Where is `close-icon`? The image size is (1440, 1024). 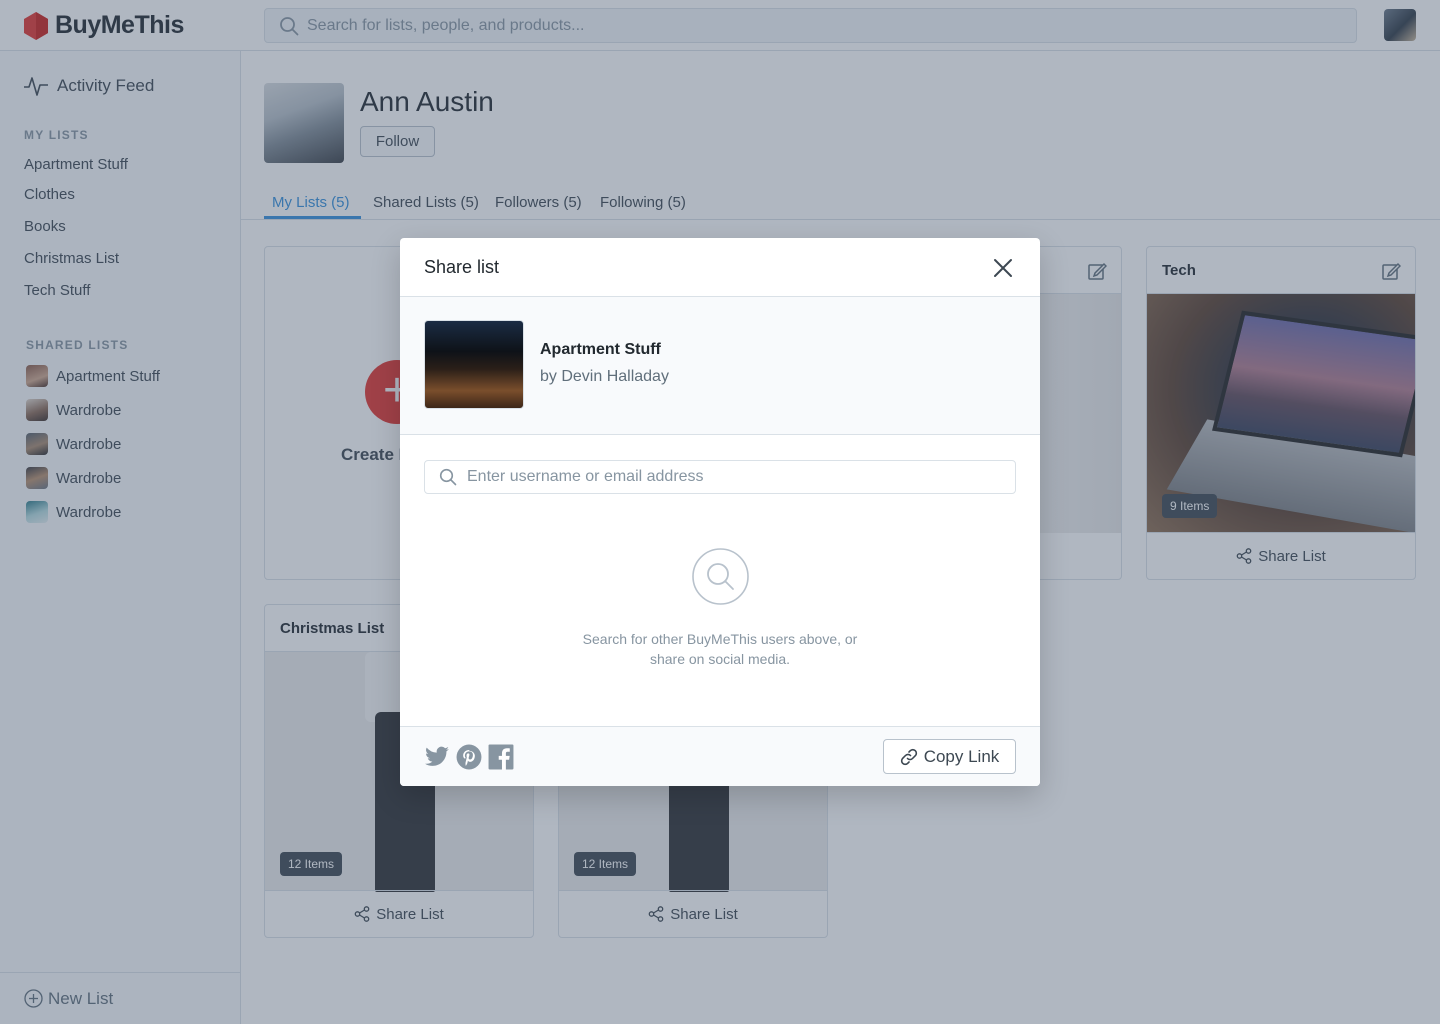 close-icon is located at coordinates (1003, 268).